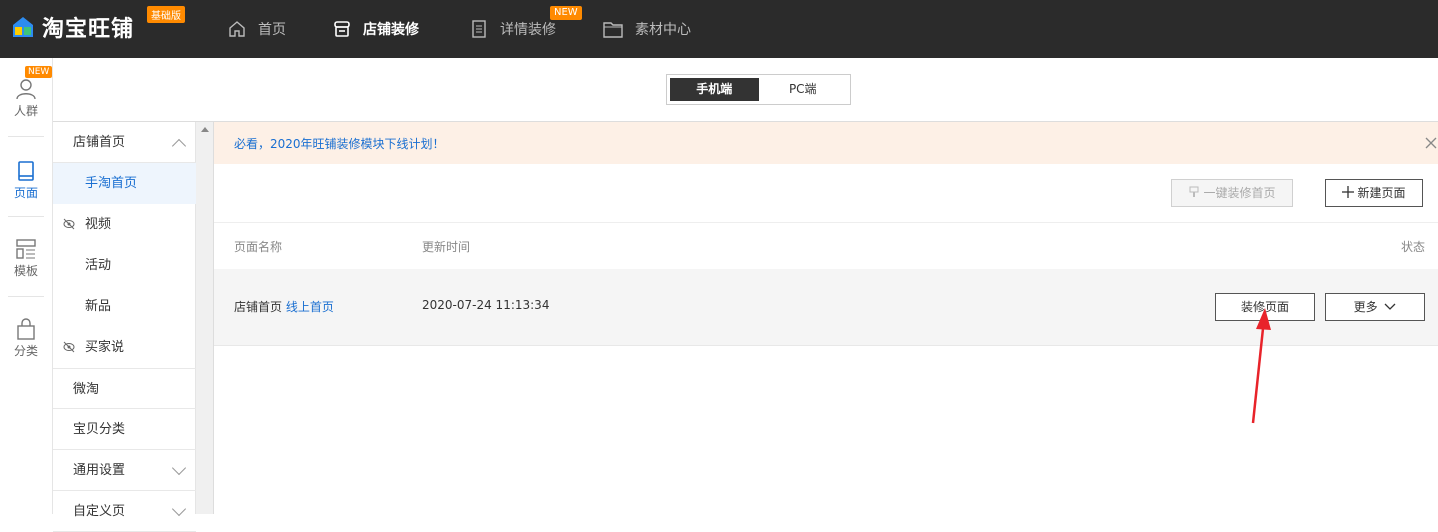 This screenshot has height=532, width=1438. I want to click on sidebar-item-mobile-home: 手淘首页, so click(124, 183).